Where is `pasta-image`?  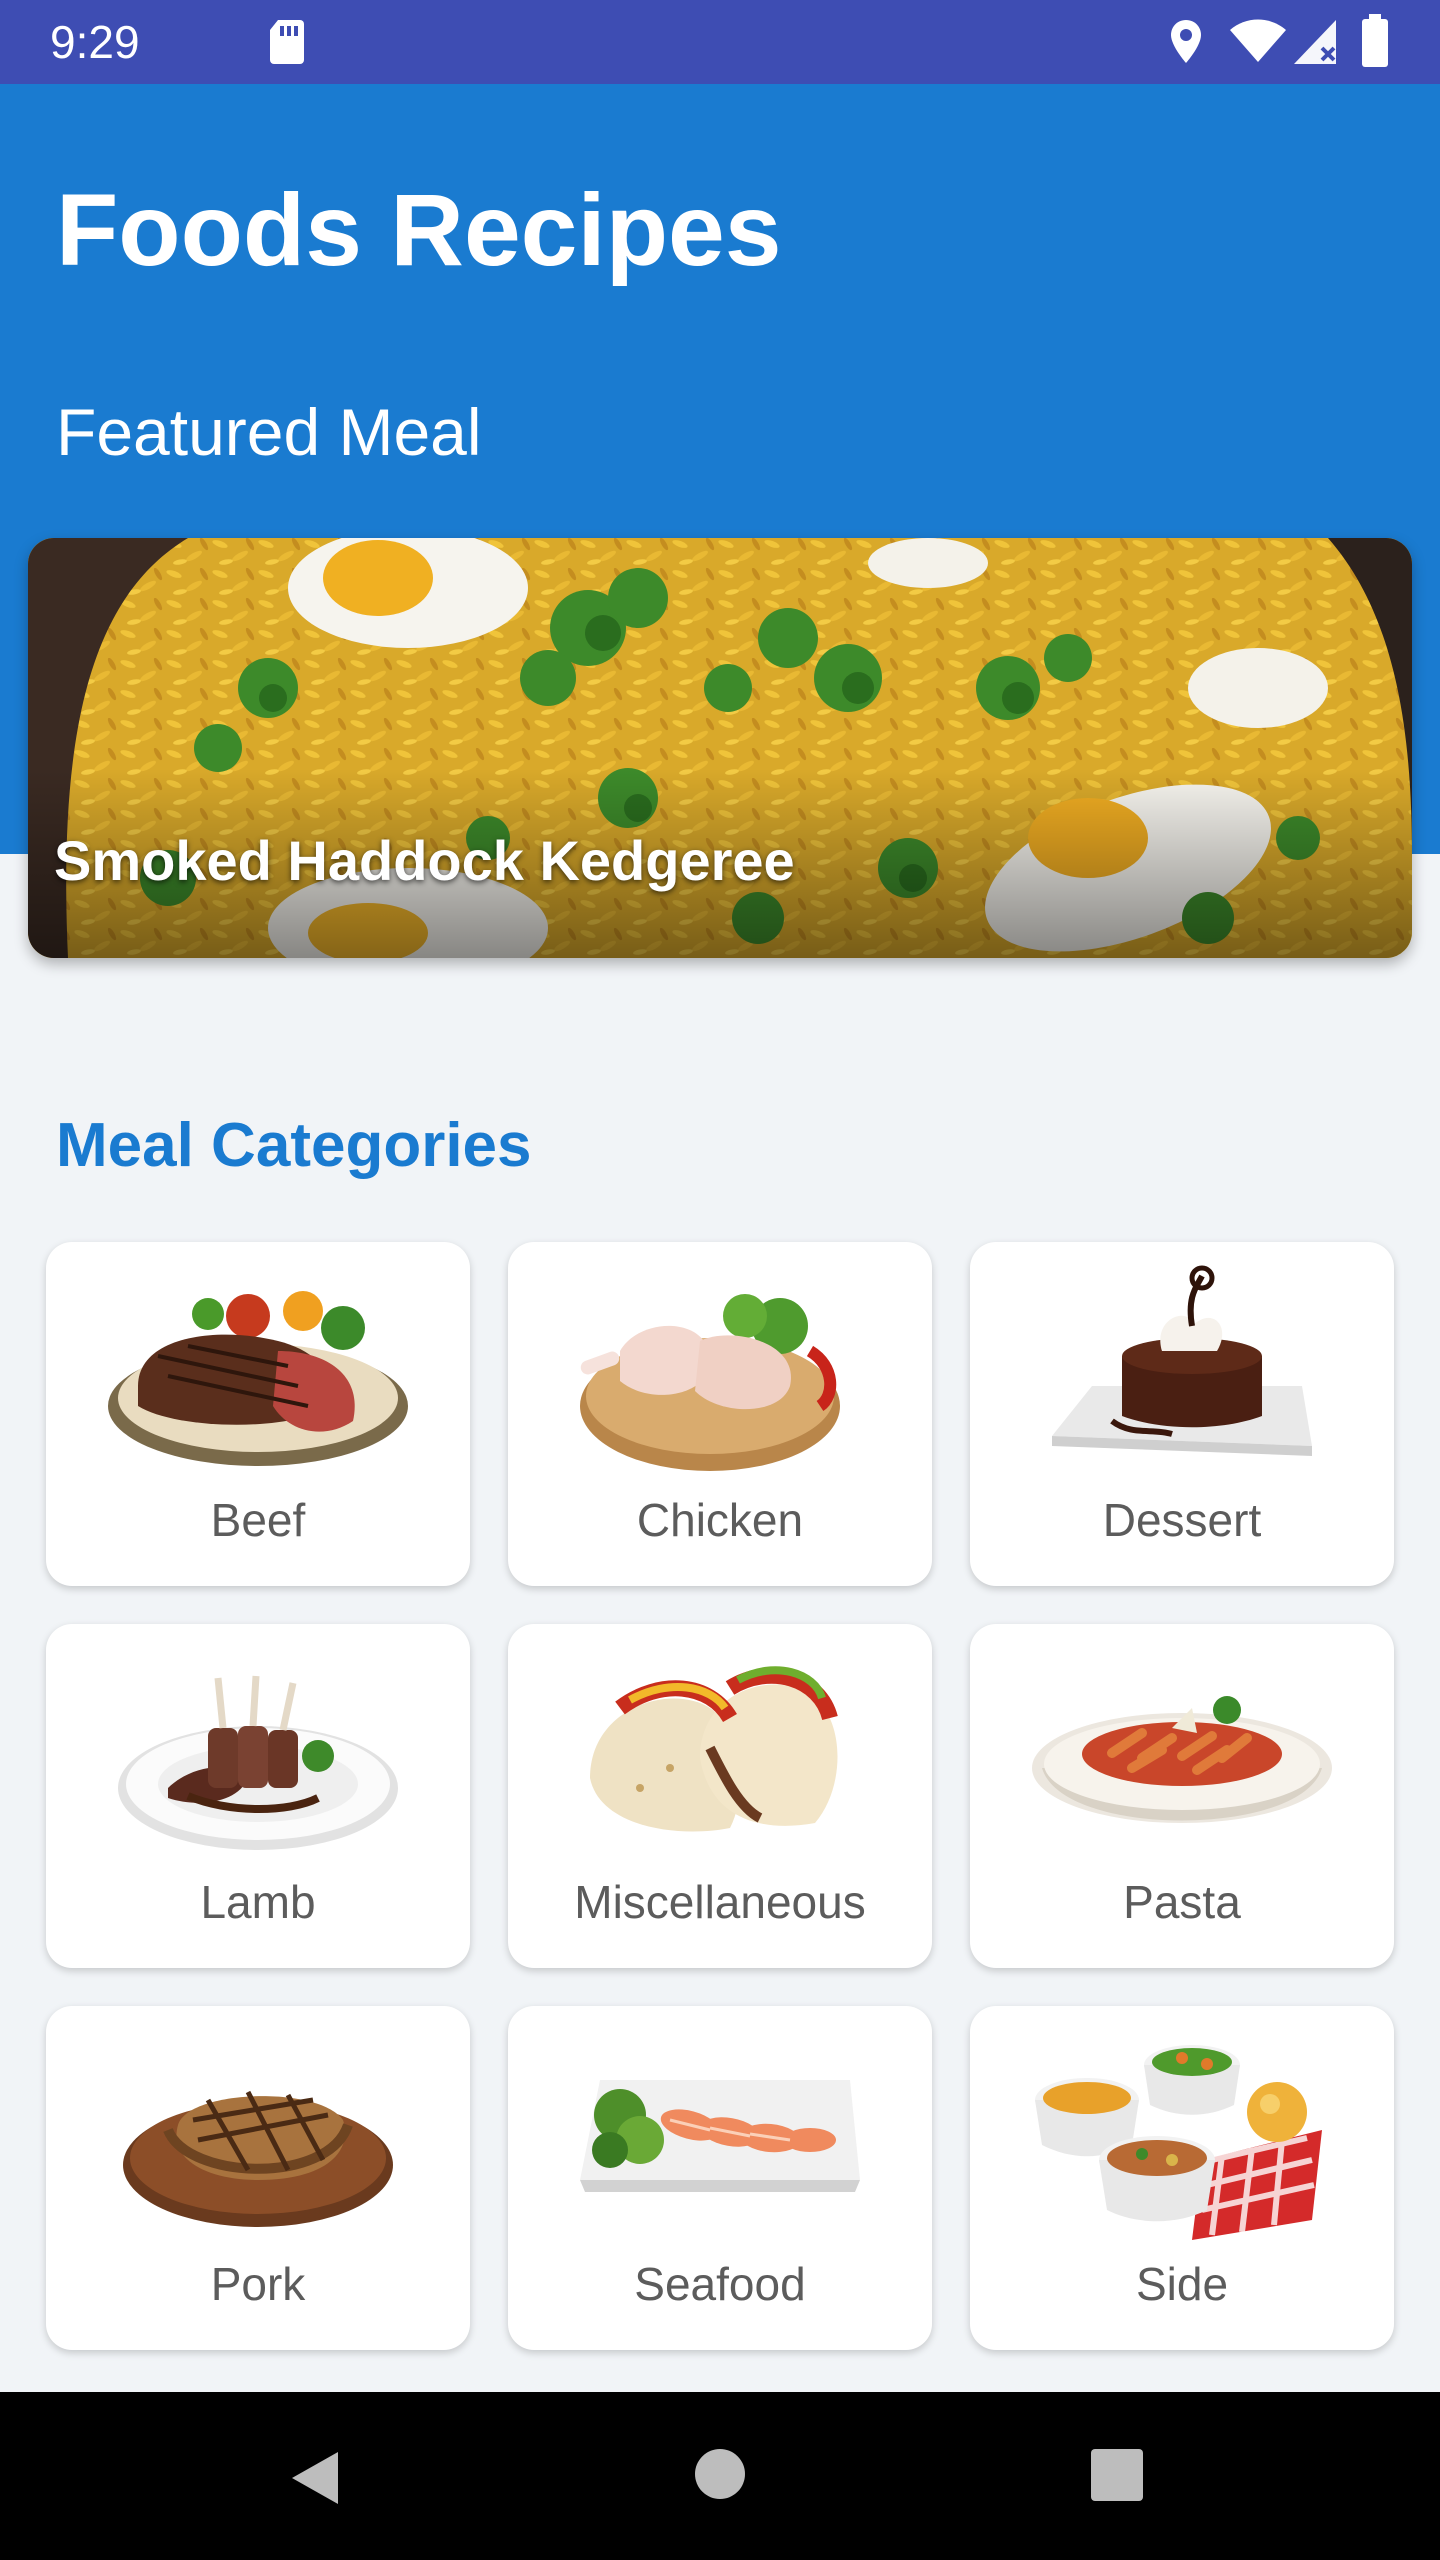
pasta-image is located at coordinates (1182, 1759).